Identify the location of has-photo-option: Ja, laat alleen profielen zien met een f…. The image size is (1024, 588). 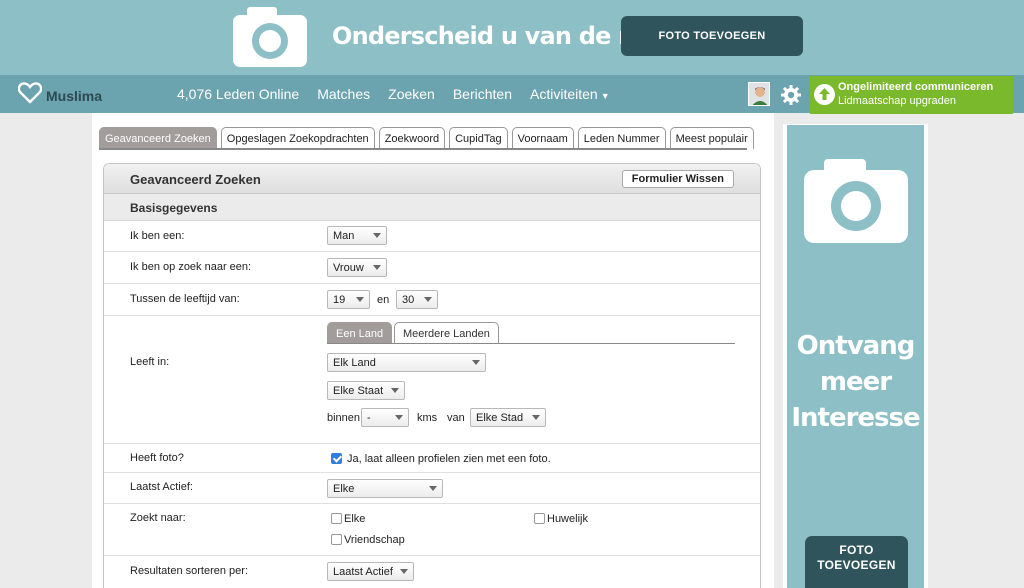
(449, 459).